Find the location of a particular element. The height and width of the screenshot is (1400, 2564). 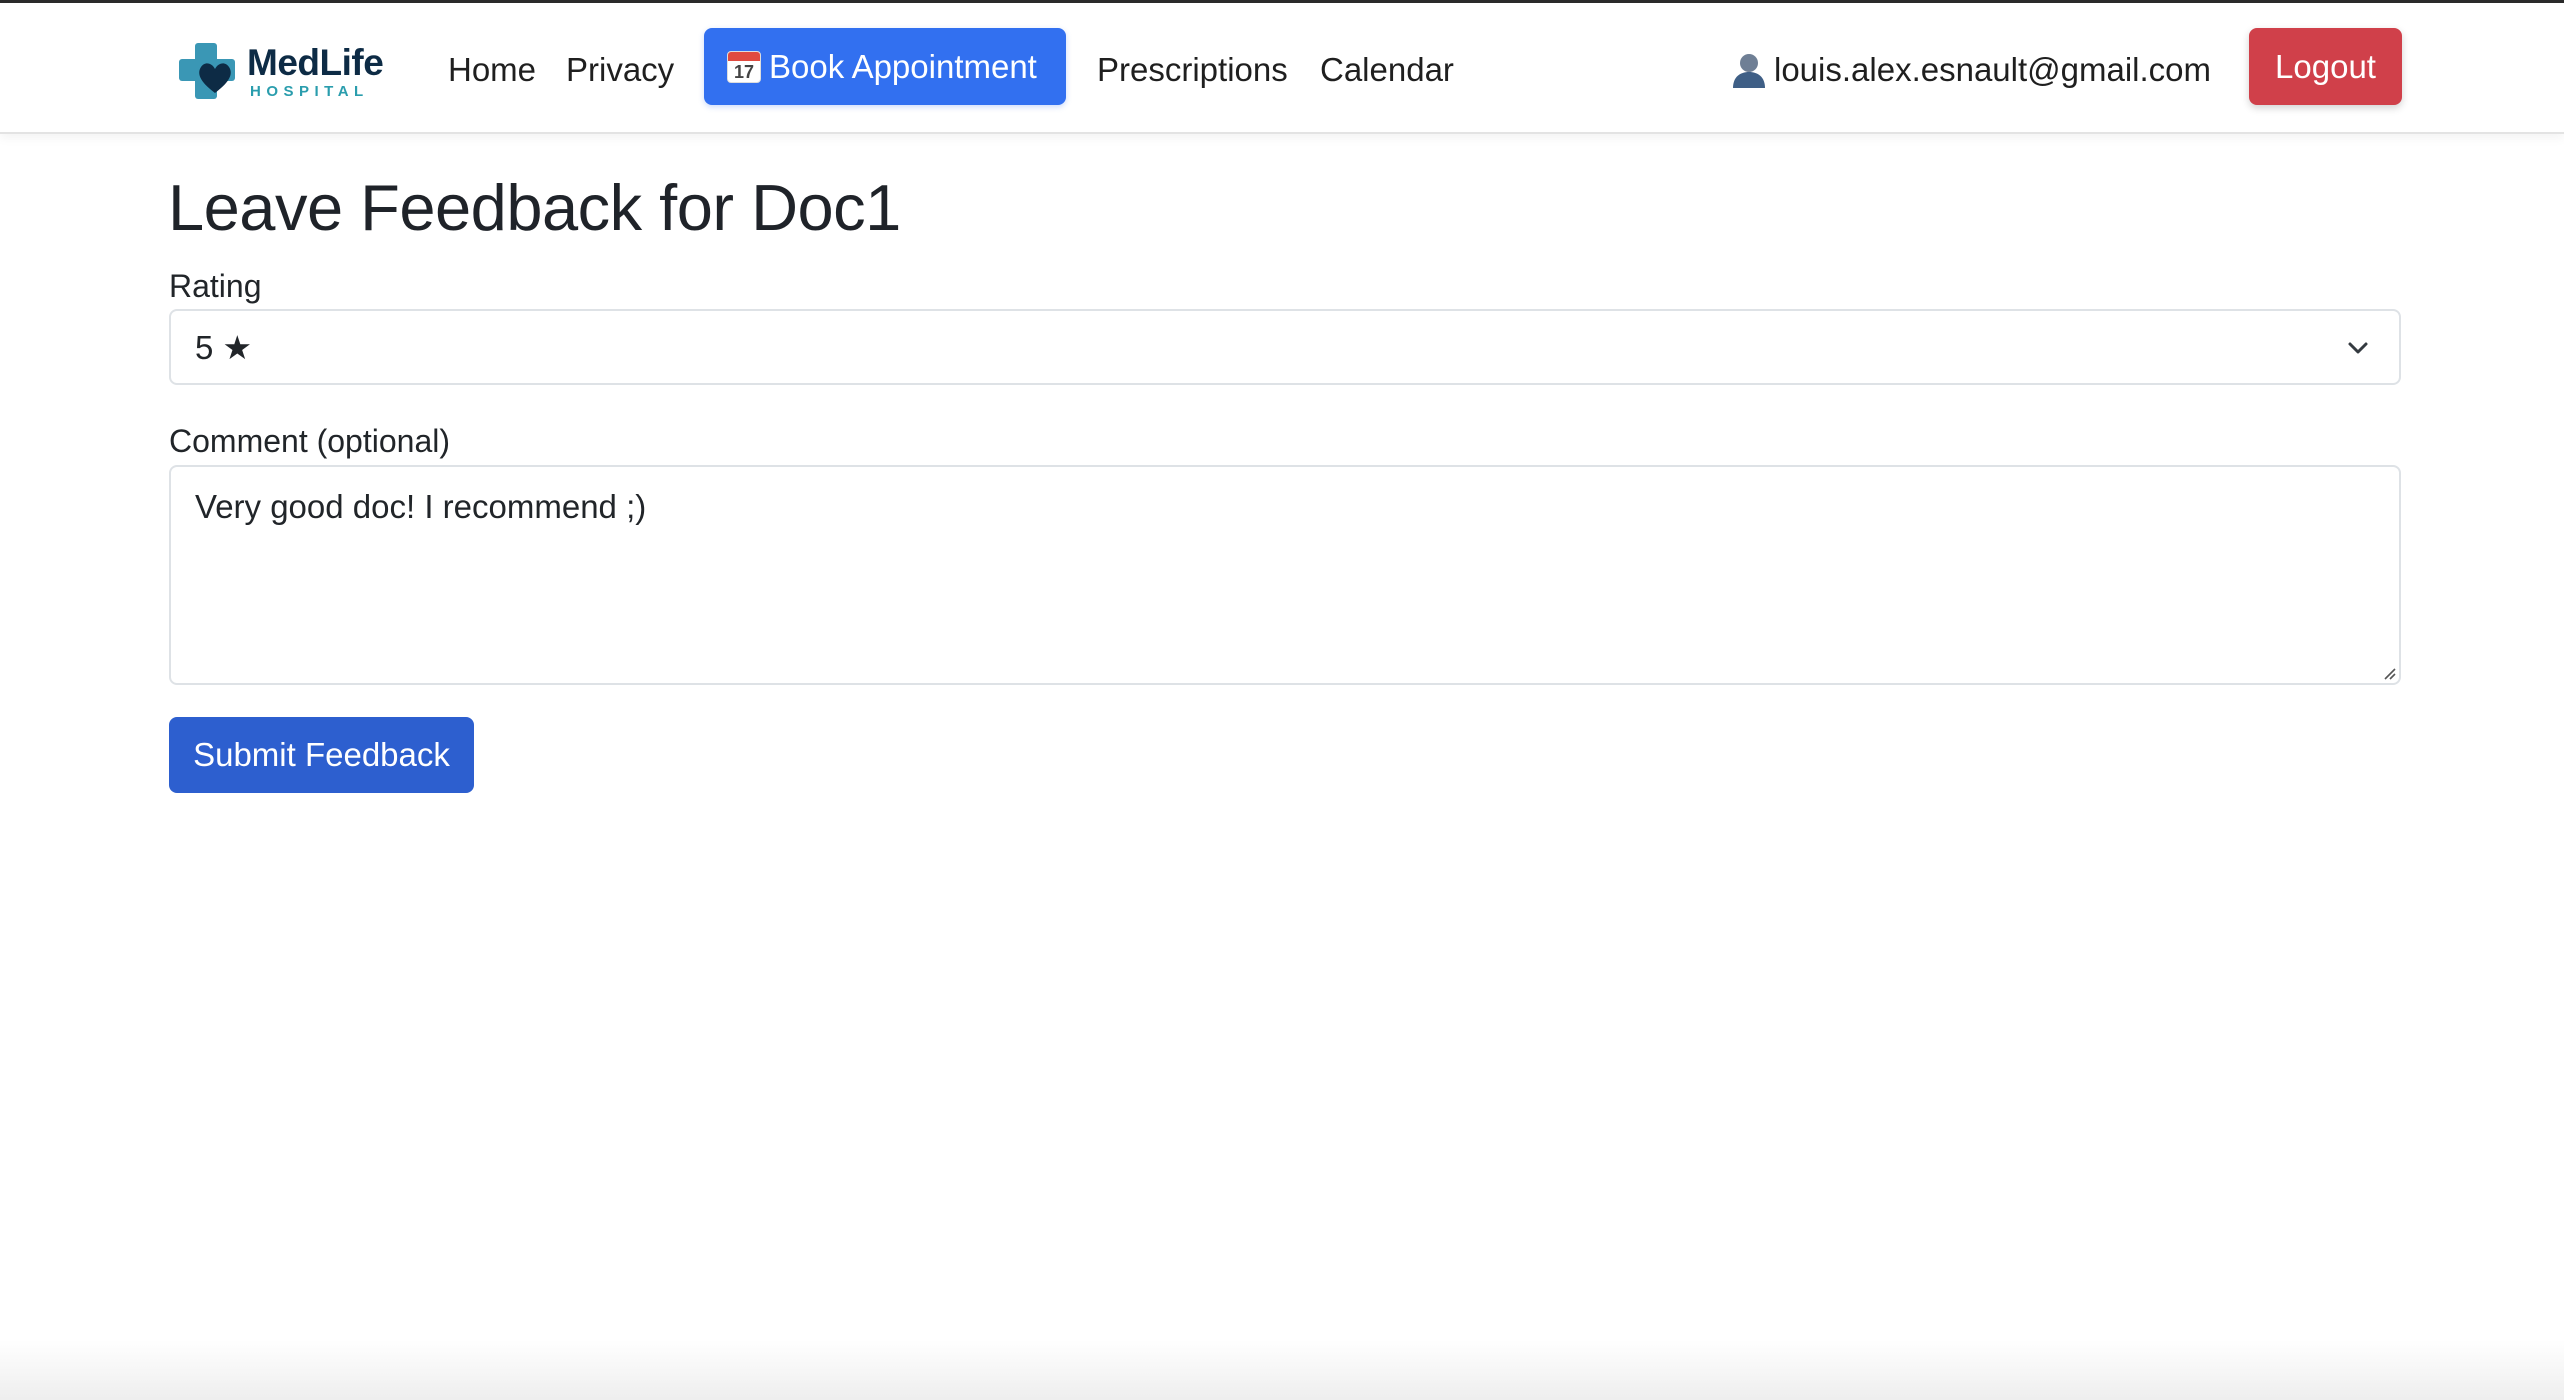

user-account: louis.alex.esnault@gmail.com is located at coordinates (1971, 70).